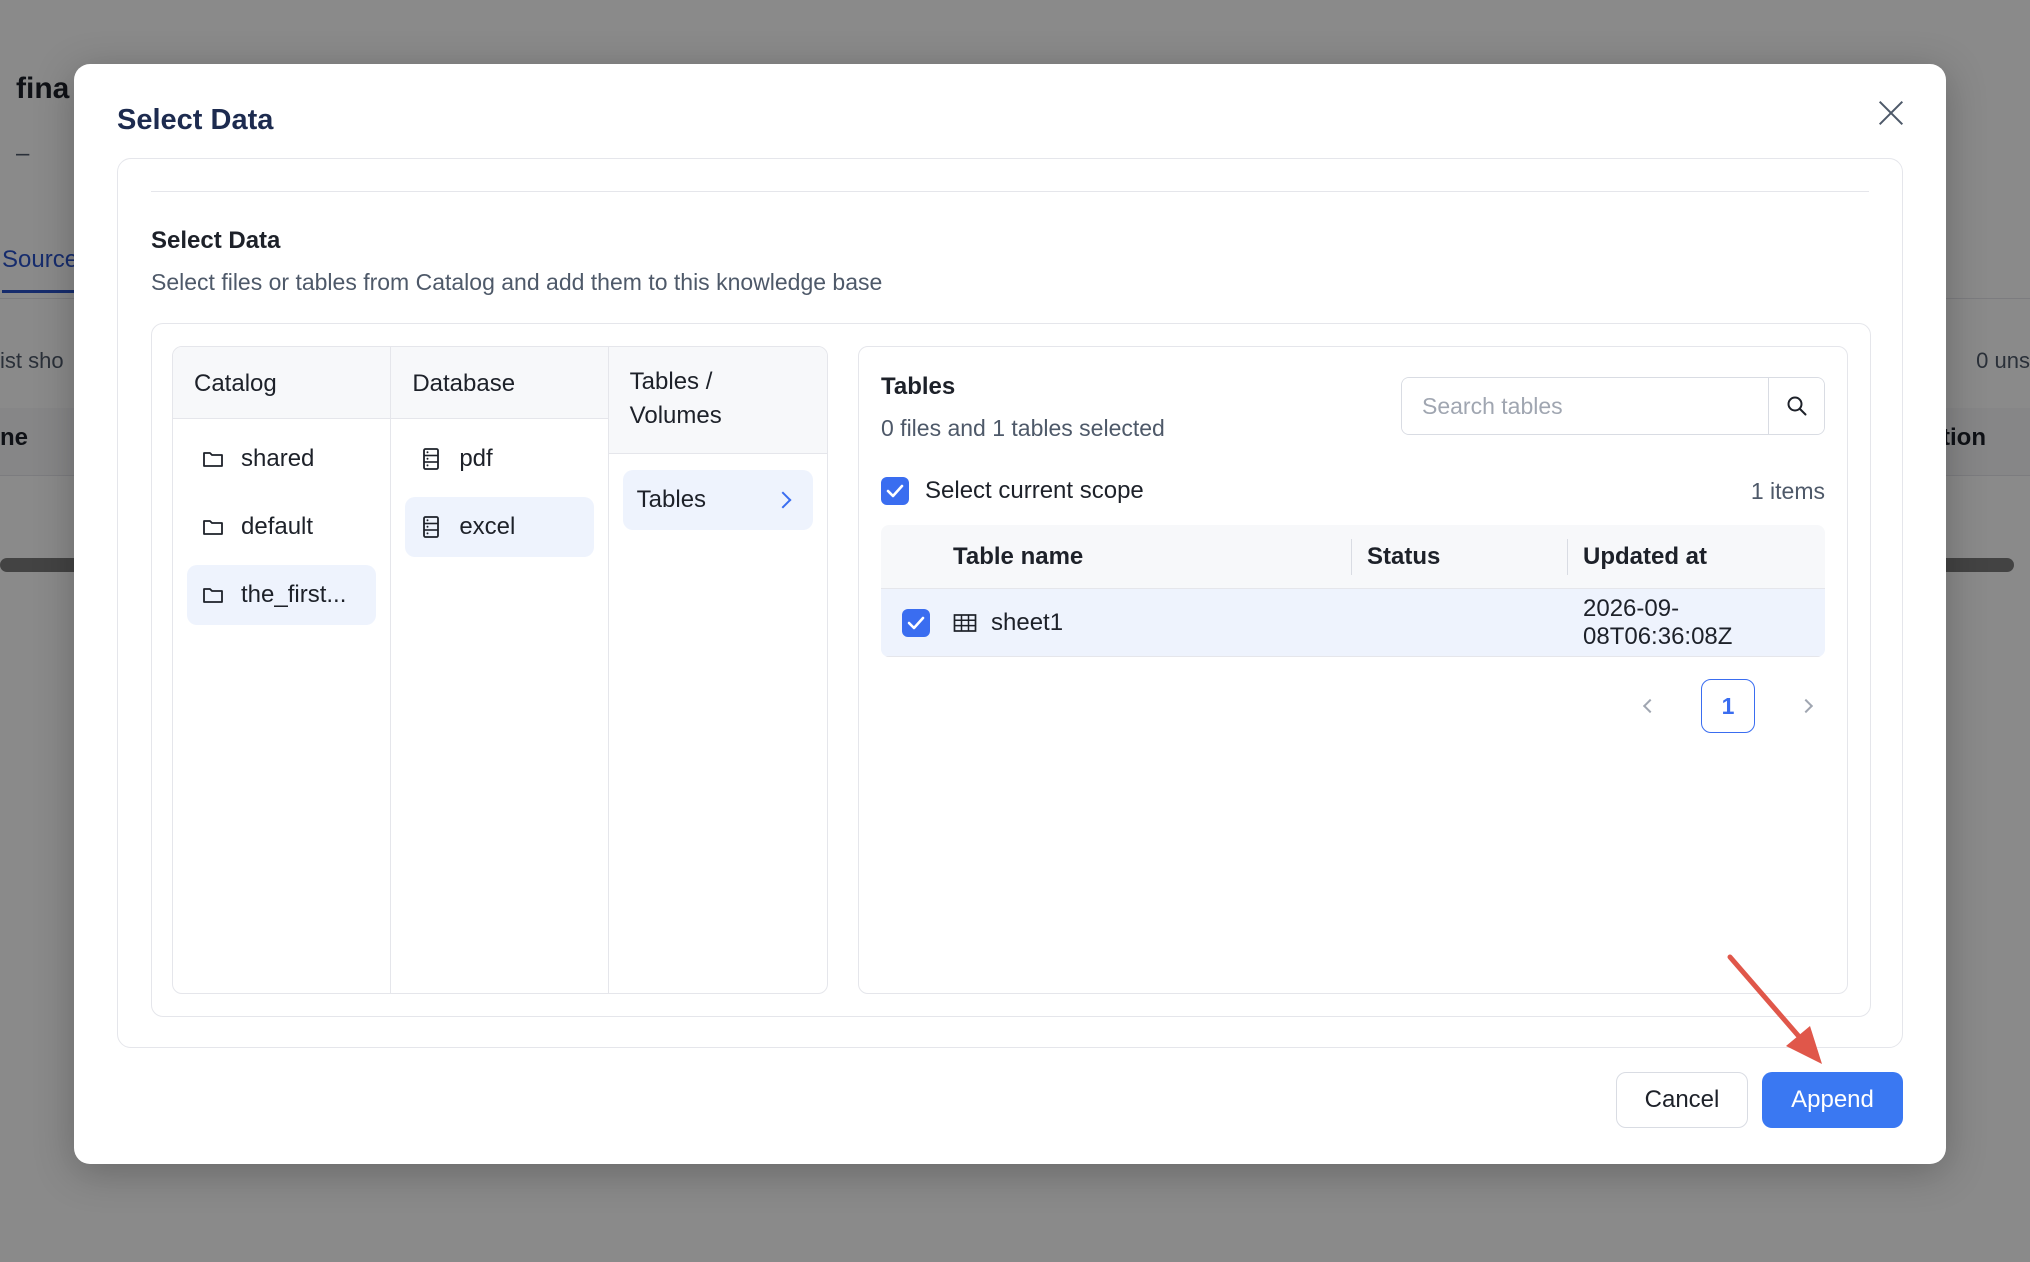 This screenshot has width=2030, height=1262. I want to click on tables-volumes-item-label: Tables, so click(671, 499).